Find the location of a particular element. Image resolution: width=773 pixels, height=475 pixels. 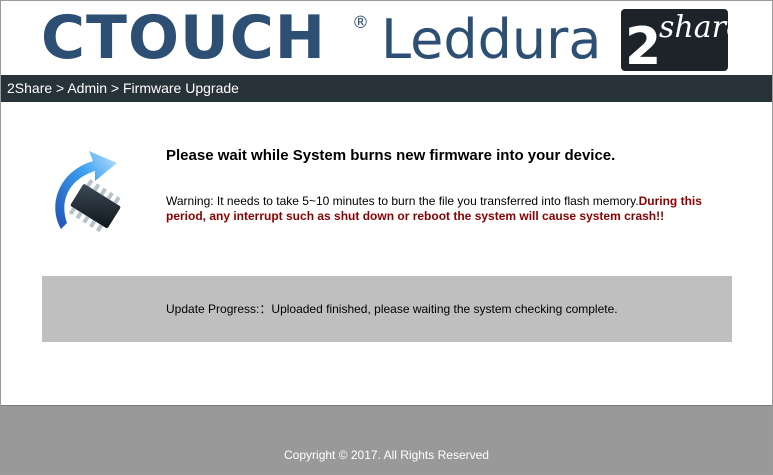

2share-logo: 2 share is located at coordinates (674, 40).